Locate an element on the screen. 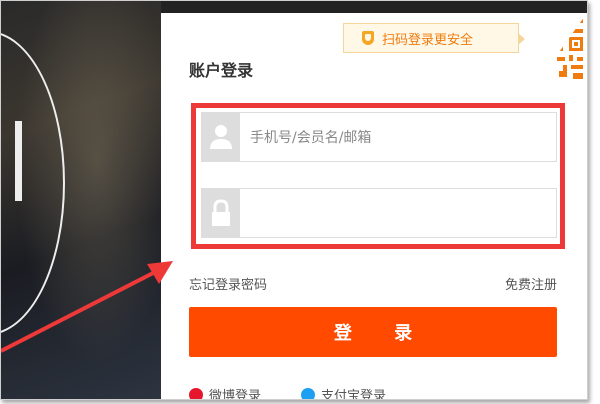 The image size is (600, 404). username-input is located at coordinates (400, 138).